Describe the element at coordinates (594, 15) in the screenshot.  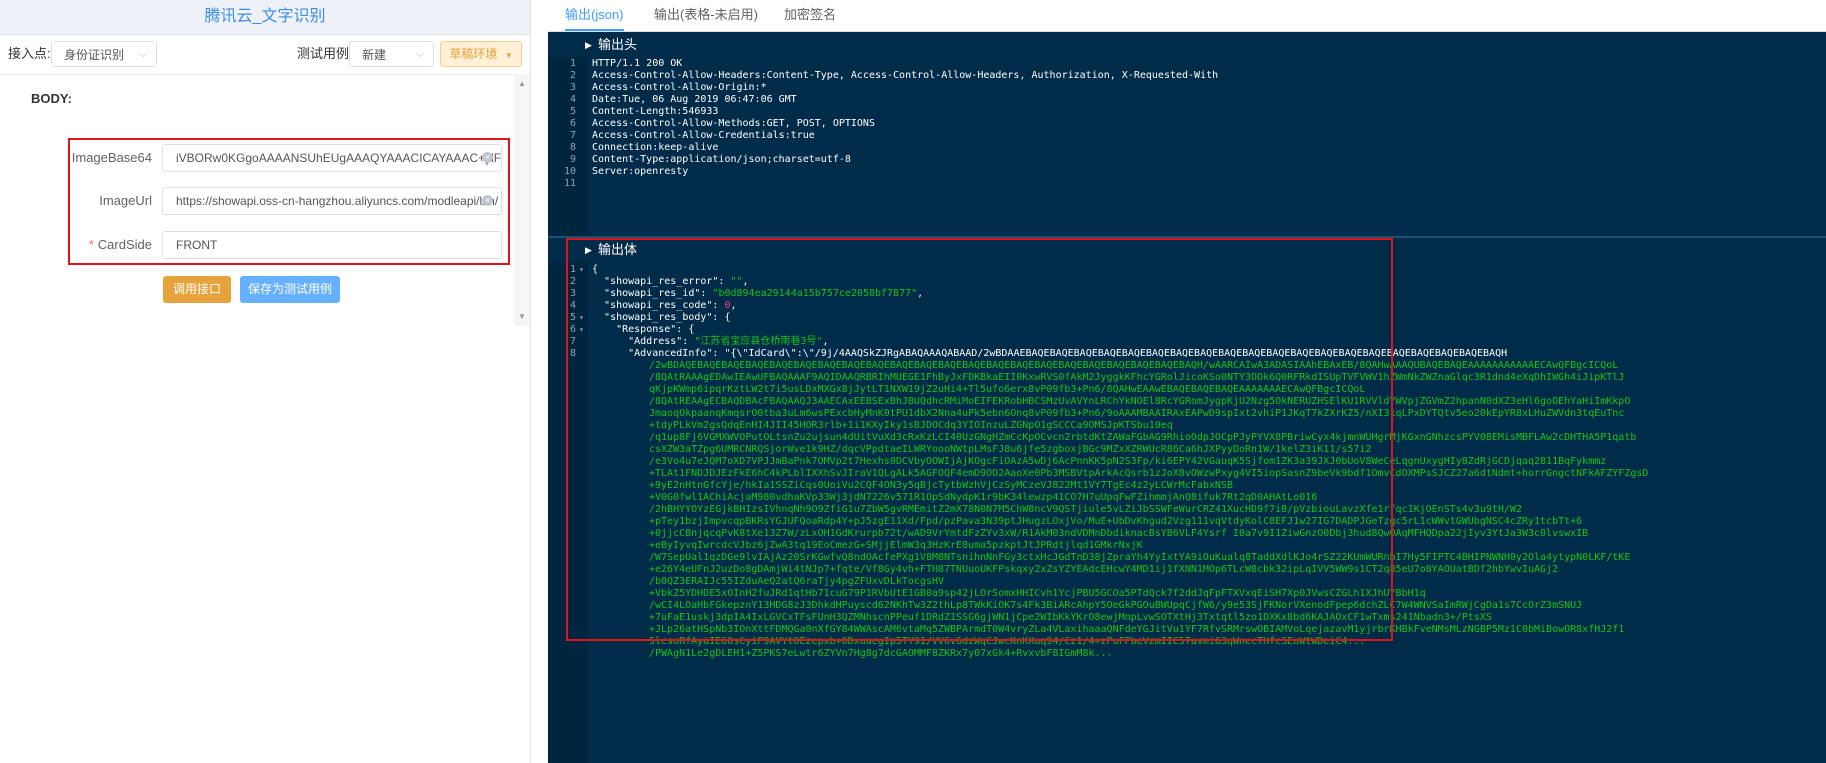
I see `tab-output-json: 输出(json)` at that location.